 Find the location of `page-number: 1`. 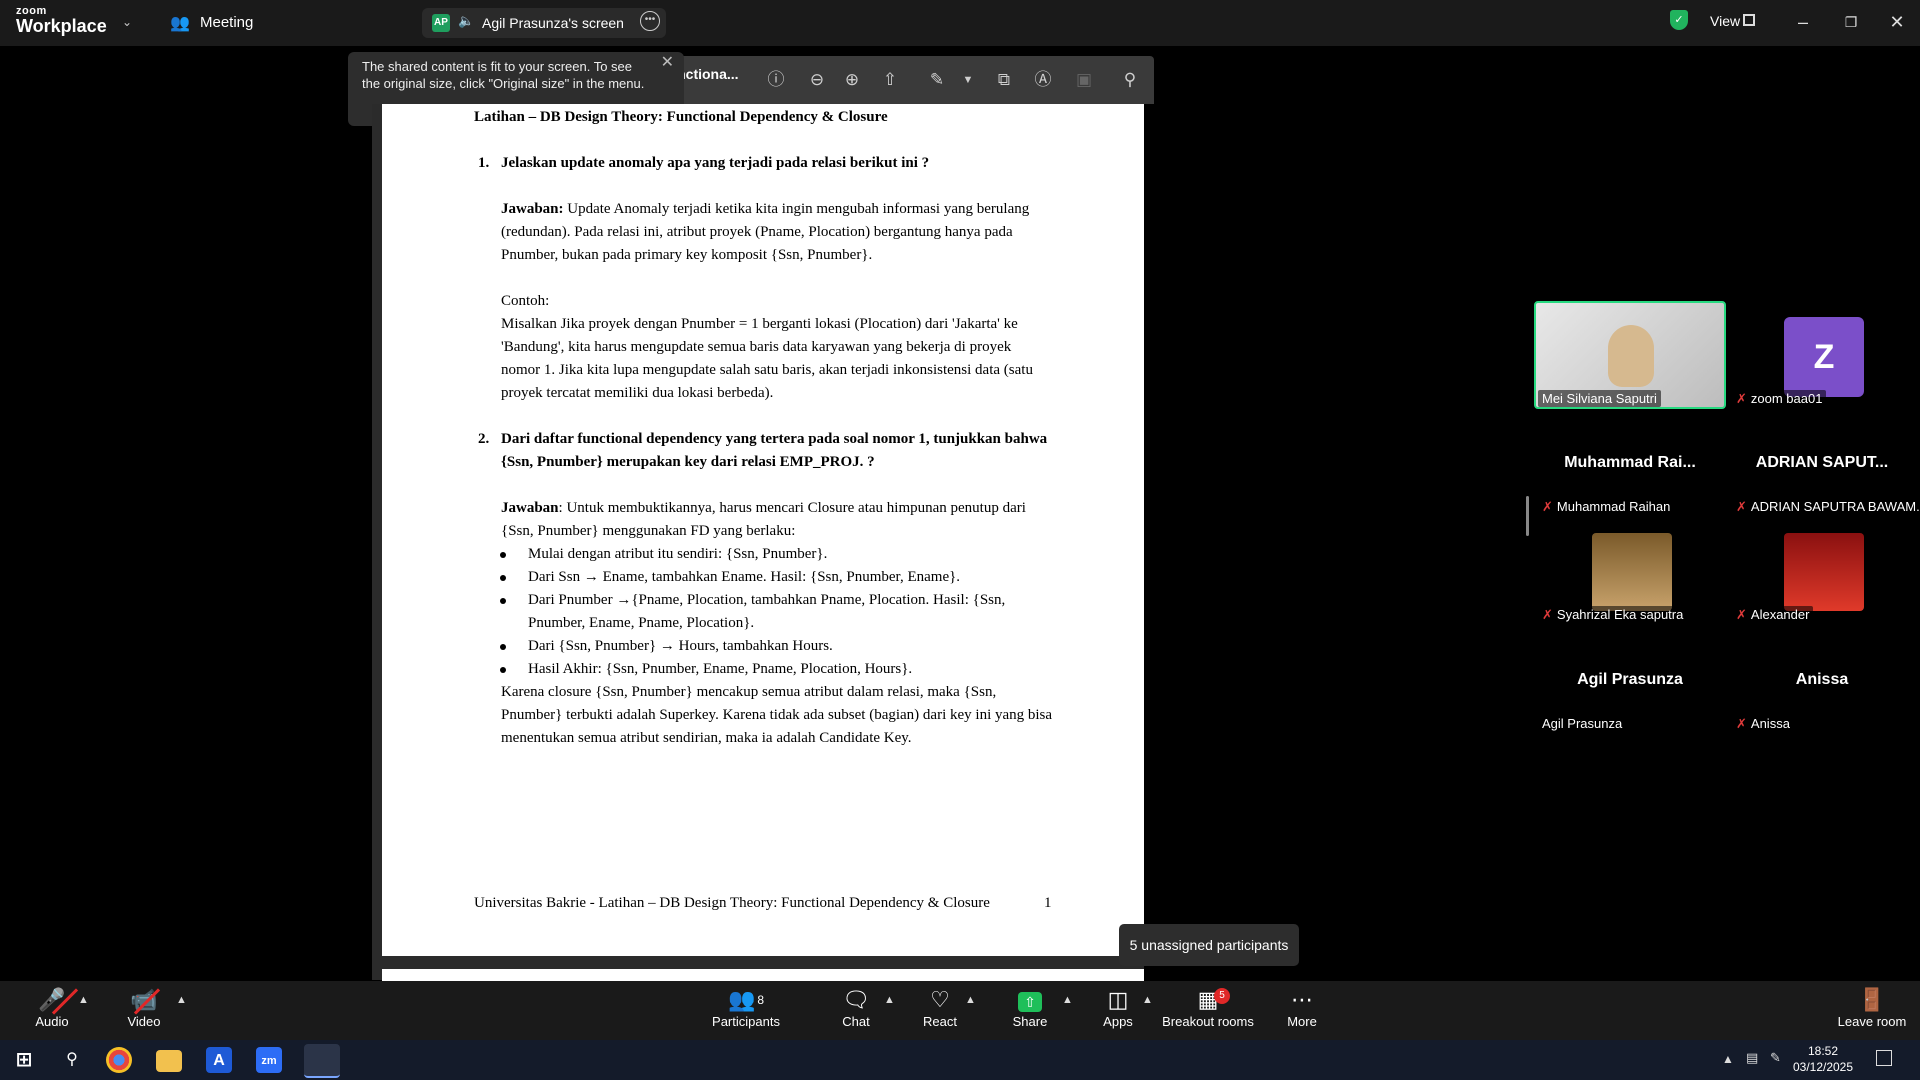

page-number: 1 is located at coordinates (1048, 903).